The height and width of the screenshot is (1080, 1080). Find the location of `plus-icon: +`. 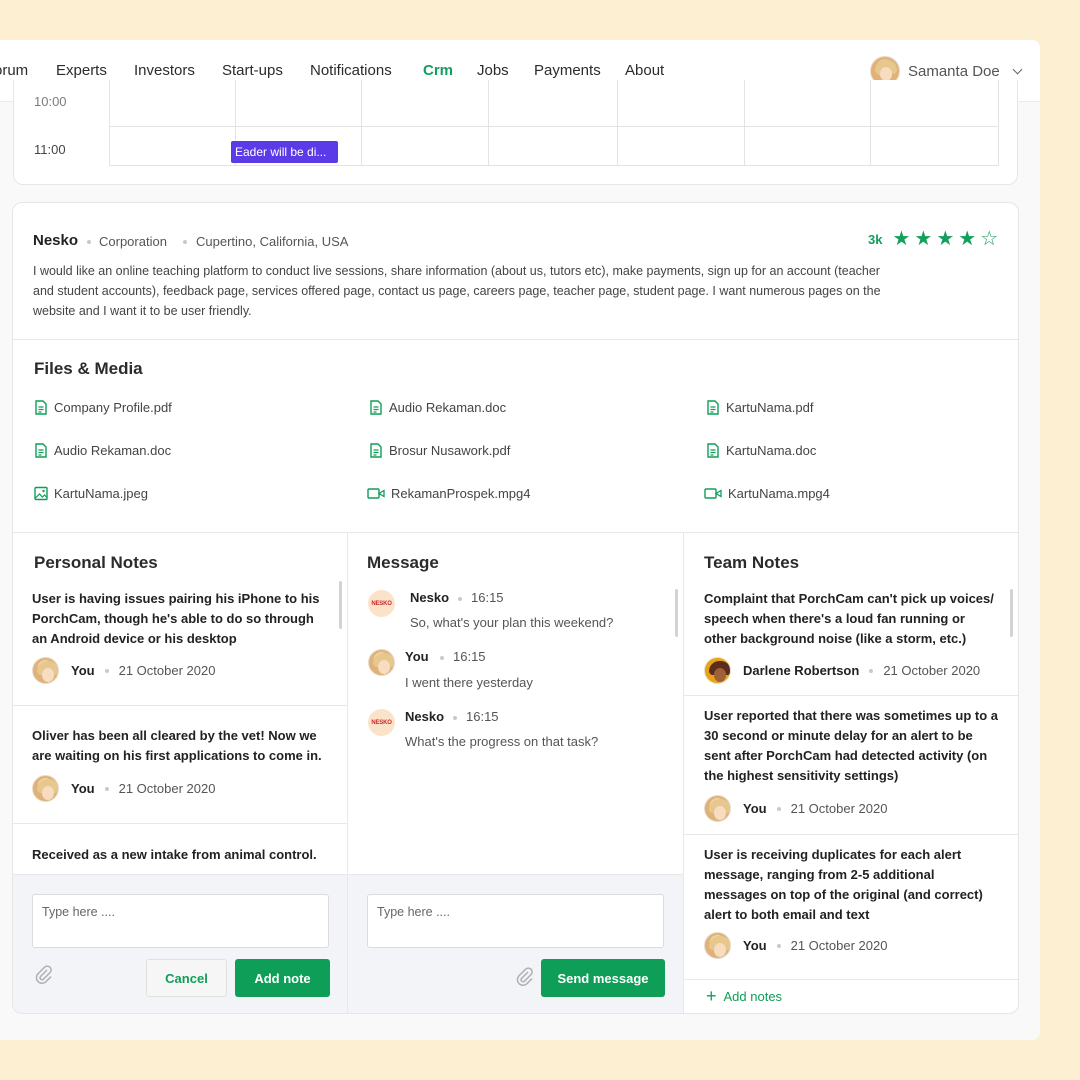

plus-icon: + is located at coordinates (711, 996).